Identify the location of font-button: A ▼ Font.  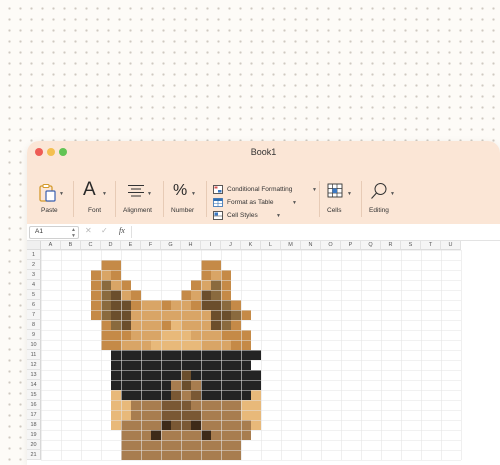
(96, 199).